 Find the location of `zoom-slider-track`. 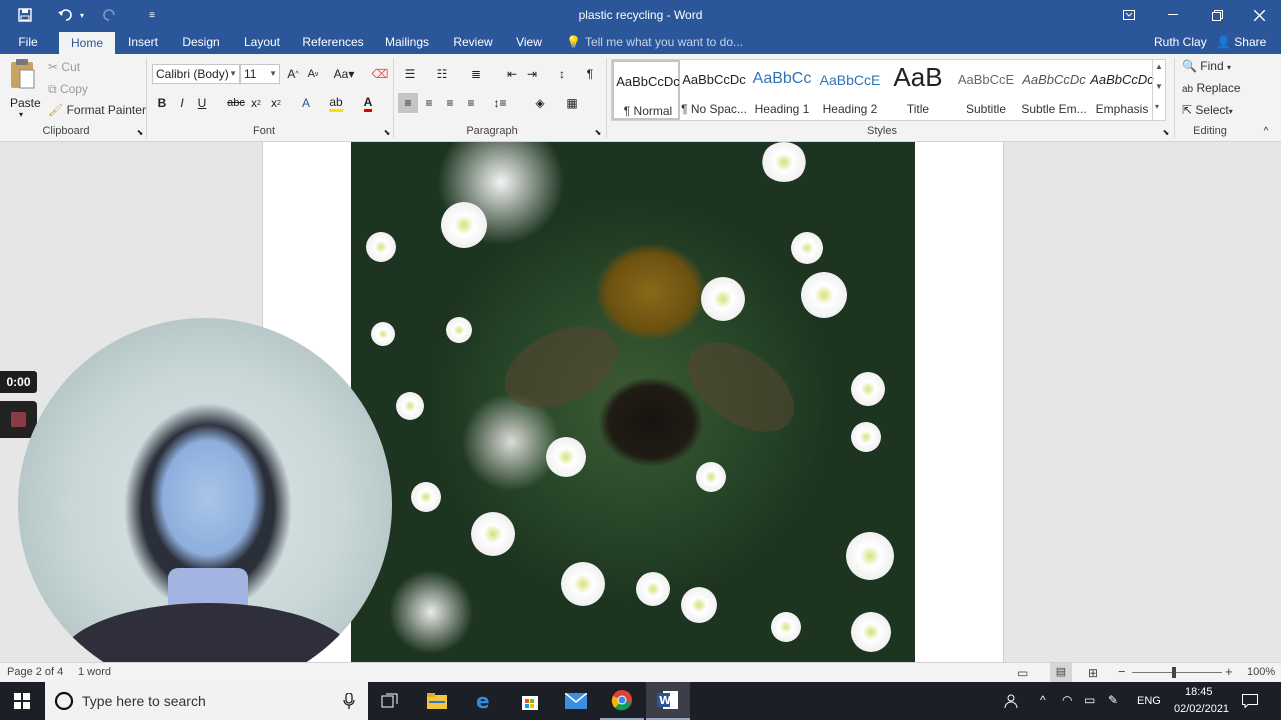

zoom-slider-track is located at coordinates (1177, 672).